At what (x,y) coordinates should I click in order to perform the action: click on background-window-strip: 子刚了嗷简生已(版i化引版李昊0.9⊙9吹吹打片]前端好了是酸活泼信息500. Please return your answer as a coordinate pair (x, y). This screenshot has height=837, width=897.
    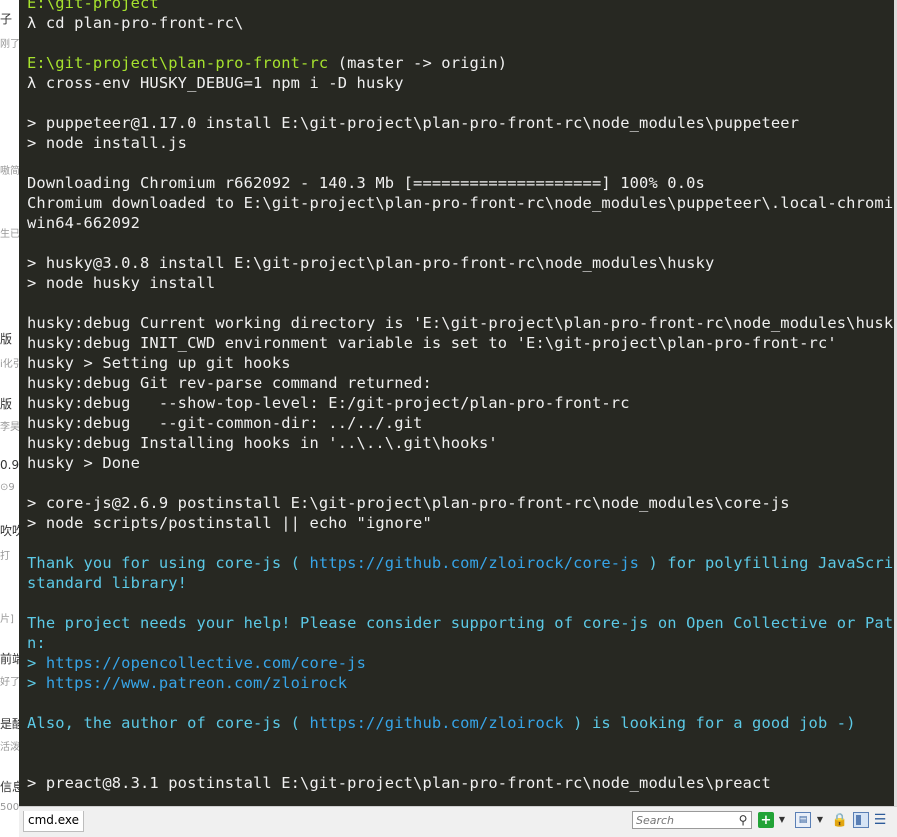
    Looking at the image, I should click on (9, 418).